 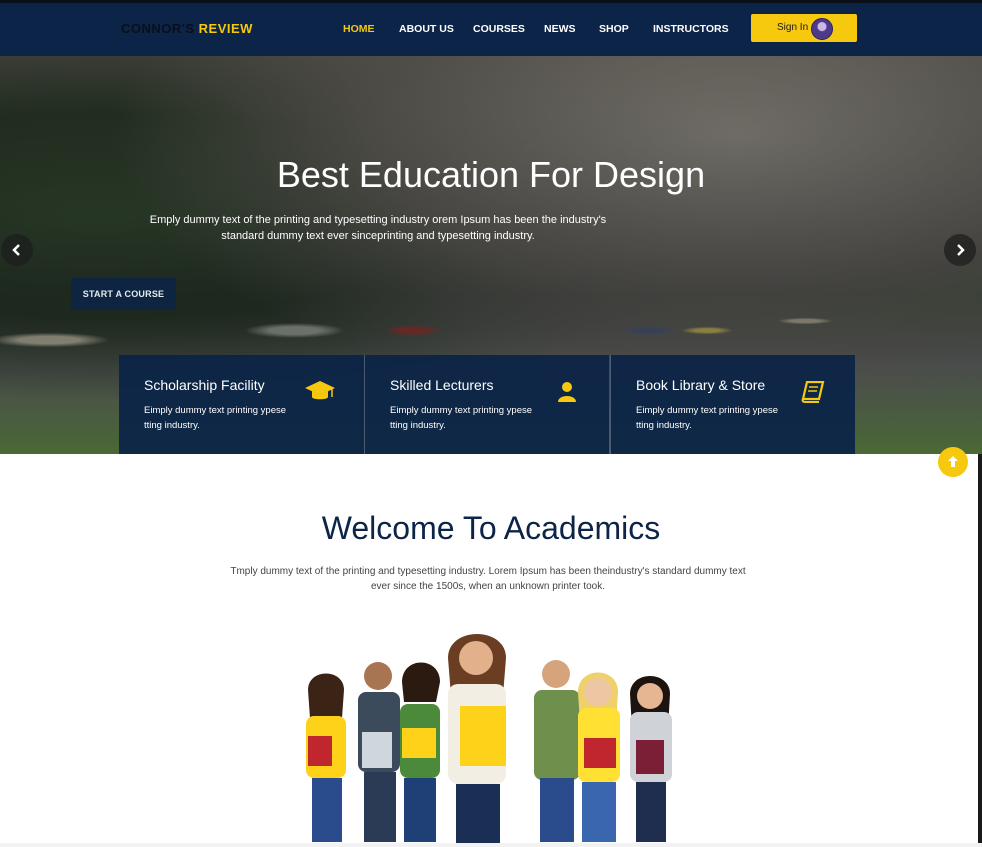 I want to click on scroll-to-top-button, so click(x=953, y=462).